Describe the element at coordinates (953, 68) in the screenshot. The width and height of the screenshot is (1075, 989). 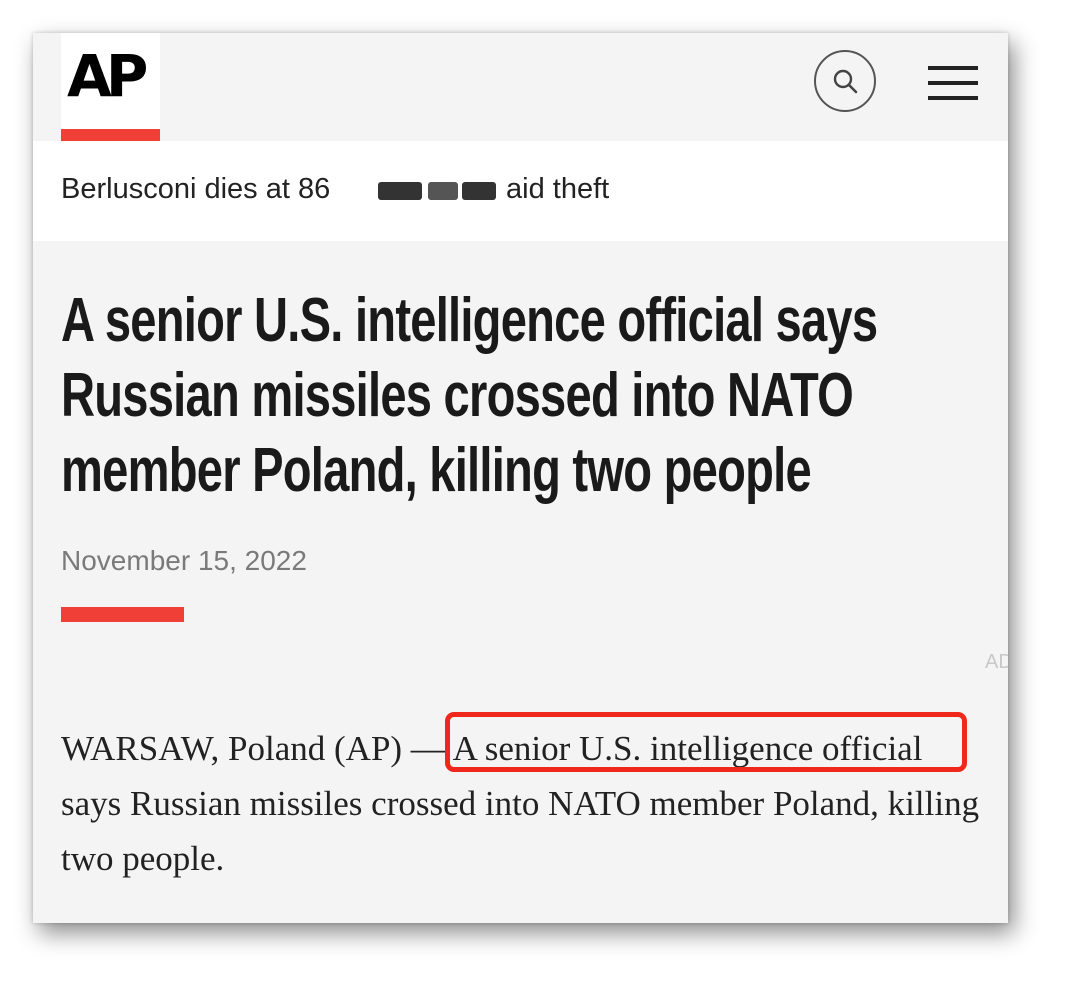
I see `hamburger-menu-icon` at that location.